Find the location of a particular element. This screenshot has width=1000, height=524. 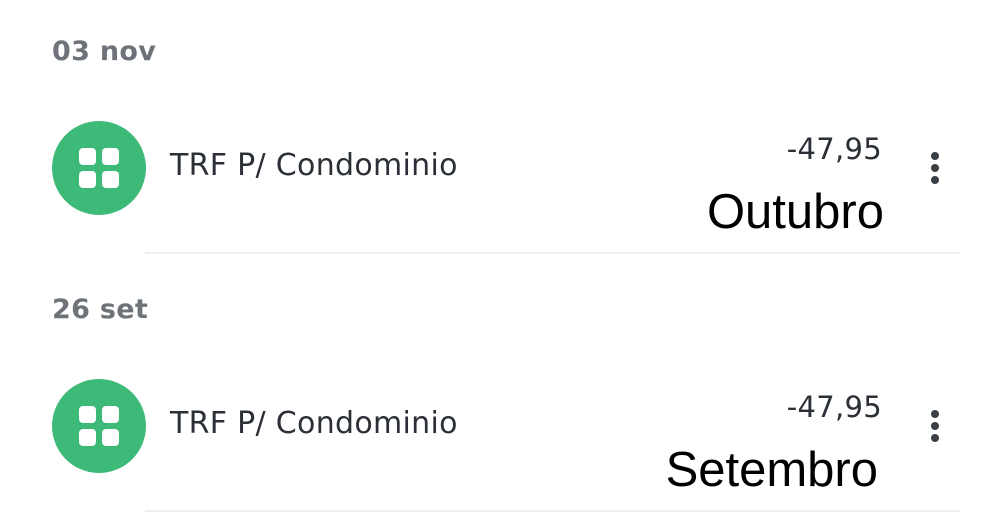

date-header: 26 set is located at coordinates (100, 309).